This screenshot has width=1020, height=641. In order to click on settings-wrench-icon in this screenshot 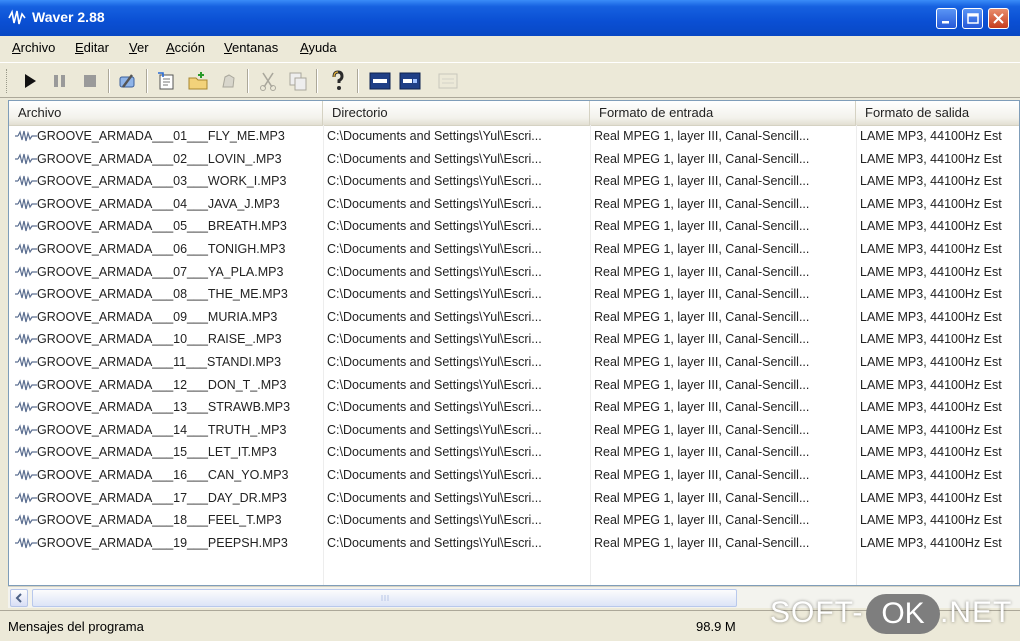, I will do `click(128, 81)`.